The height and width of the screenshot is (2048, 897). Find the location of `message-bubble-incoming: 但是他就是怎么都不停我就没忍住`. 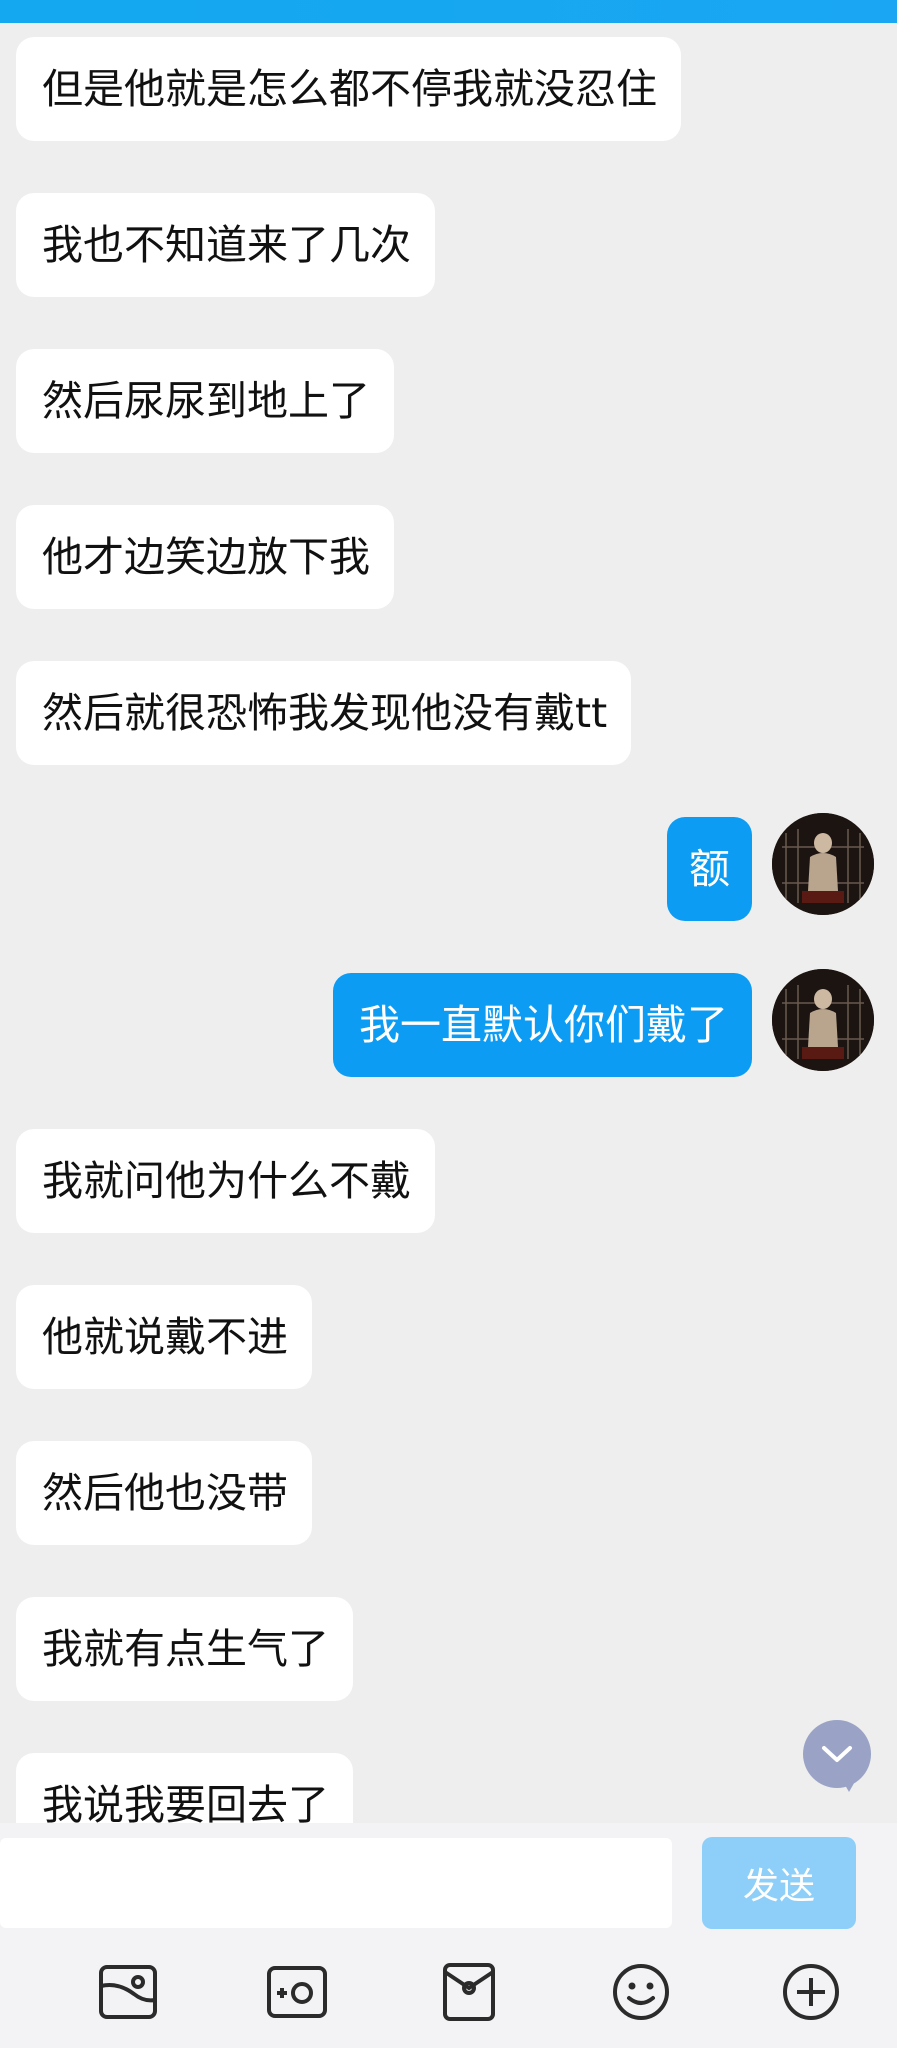

message-bubble-incoming: 但是他就是怎么都不停我就没忍住 is located at coordinates (348, 89).